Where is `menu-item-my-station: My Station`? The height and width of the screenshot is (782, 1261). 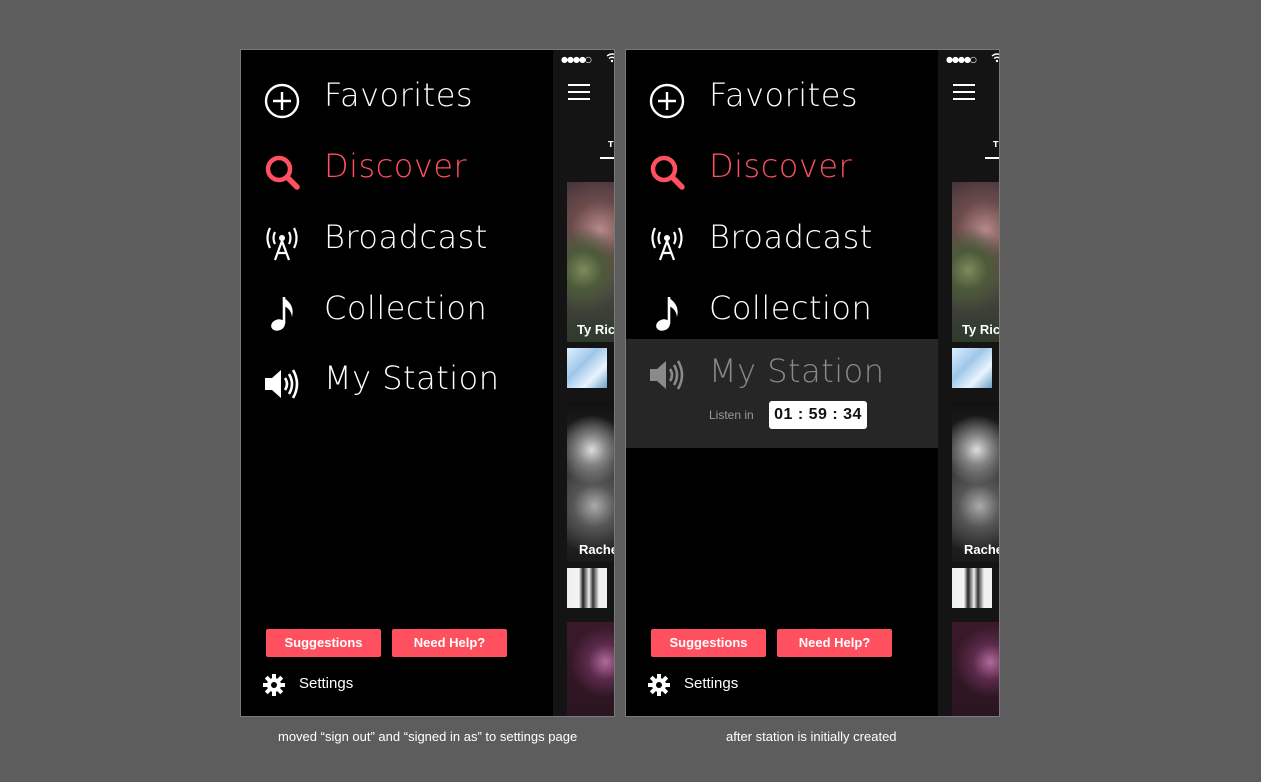 menu-item-my-station: My Station is located at coordinates (397, 383).